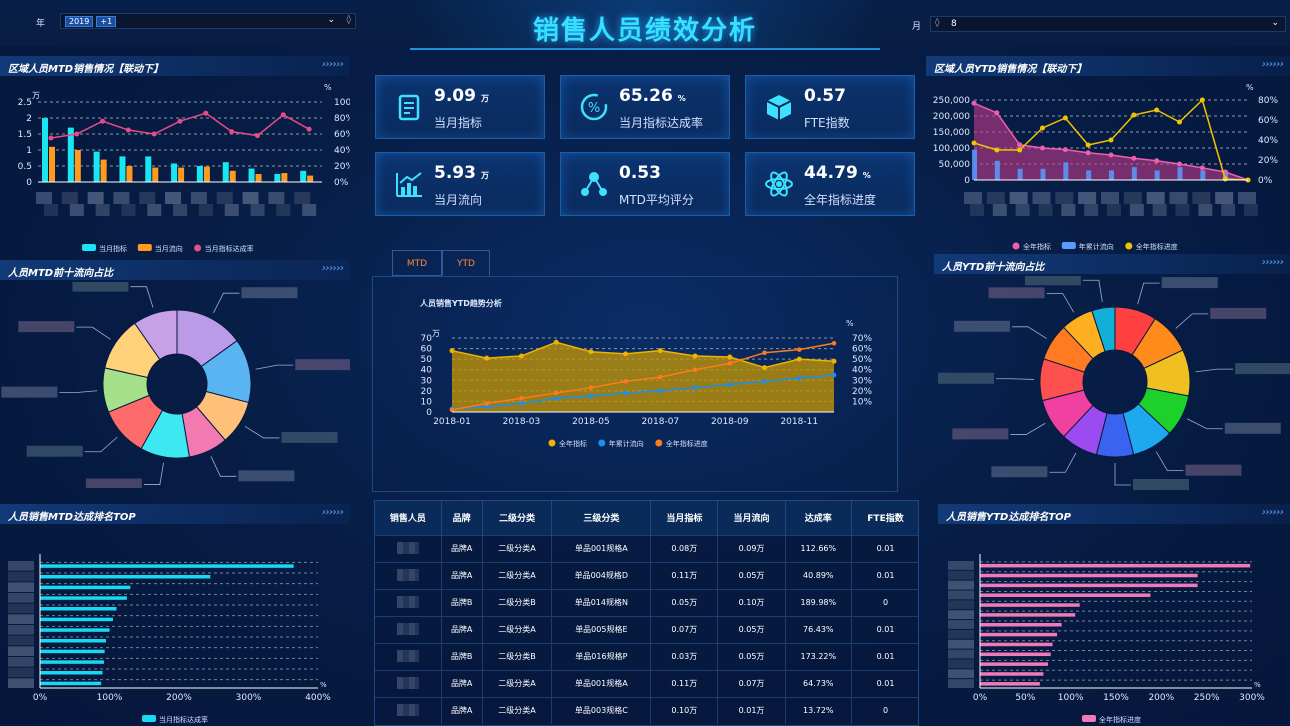 The image size is (1290, 726). What do you see at coordinates (417, 263) in the screenshot?
I see `tab-mtd: MTD` at bounding box center [417, 263].